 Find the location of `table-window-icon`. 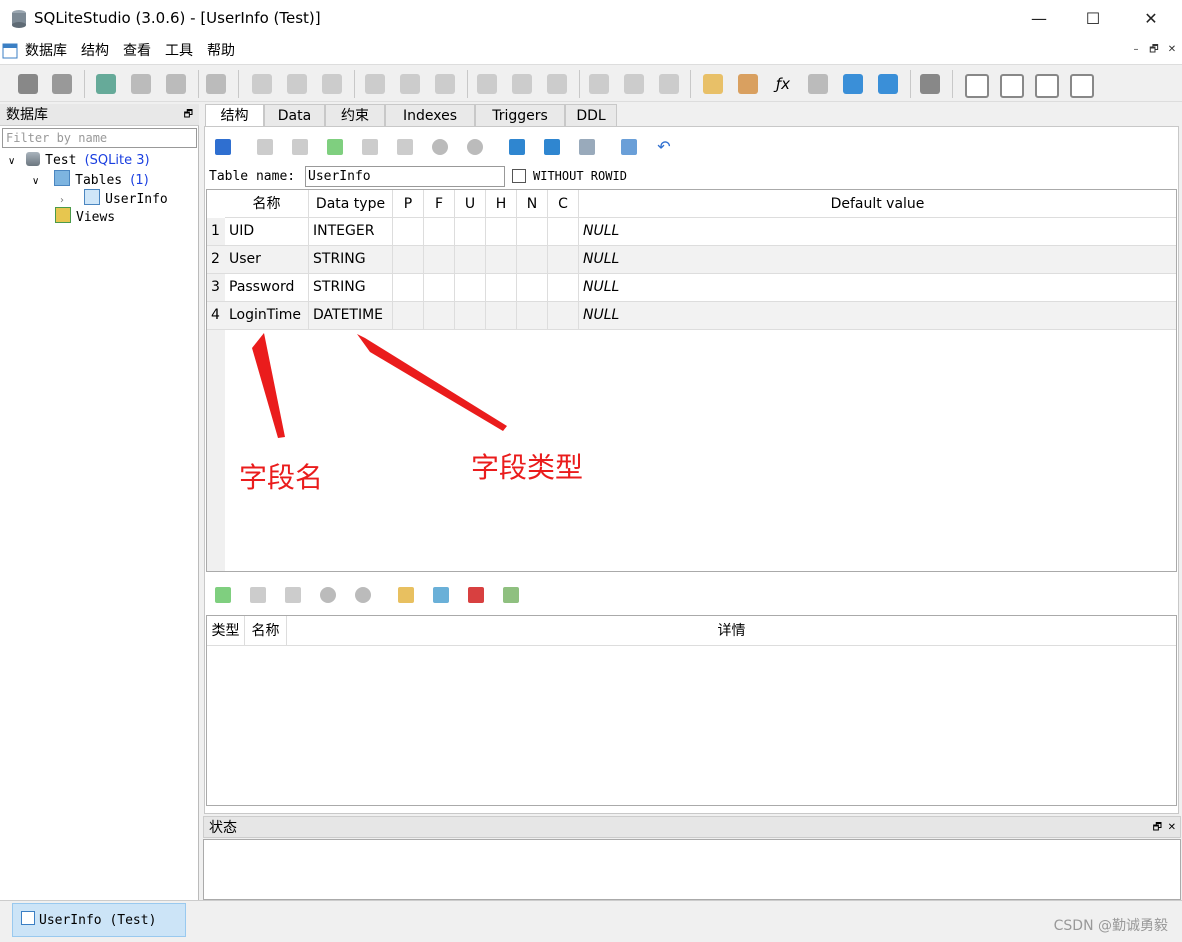

table-window-icon is located at coordinates (28, 918).